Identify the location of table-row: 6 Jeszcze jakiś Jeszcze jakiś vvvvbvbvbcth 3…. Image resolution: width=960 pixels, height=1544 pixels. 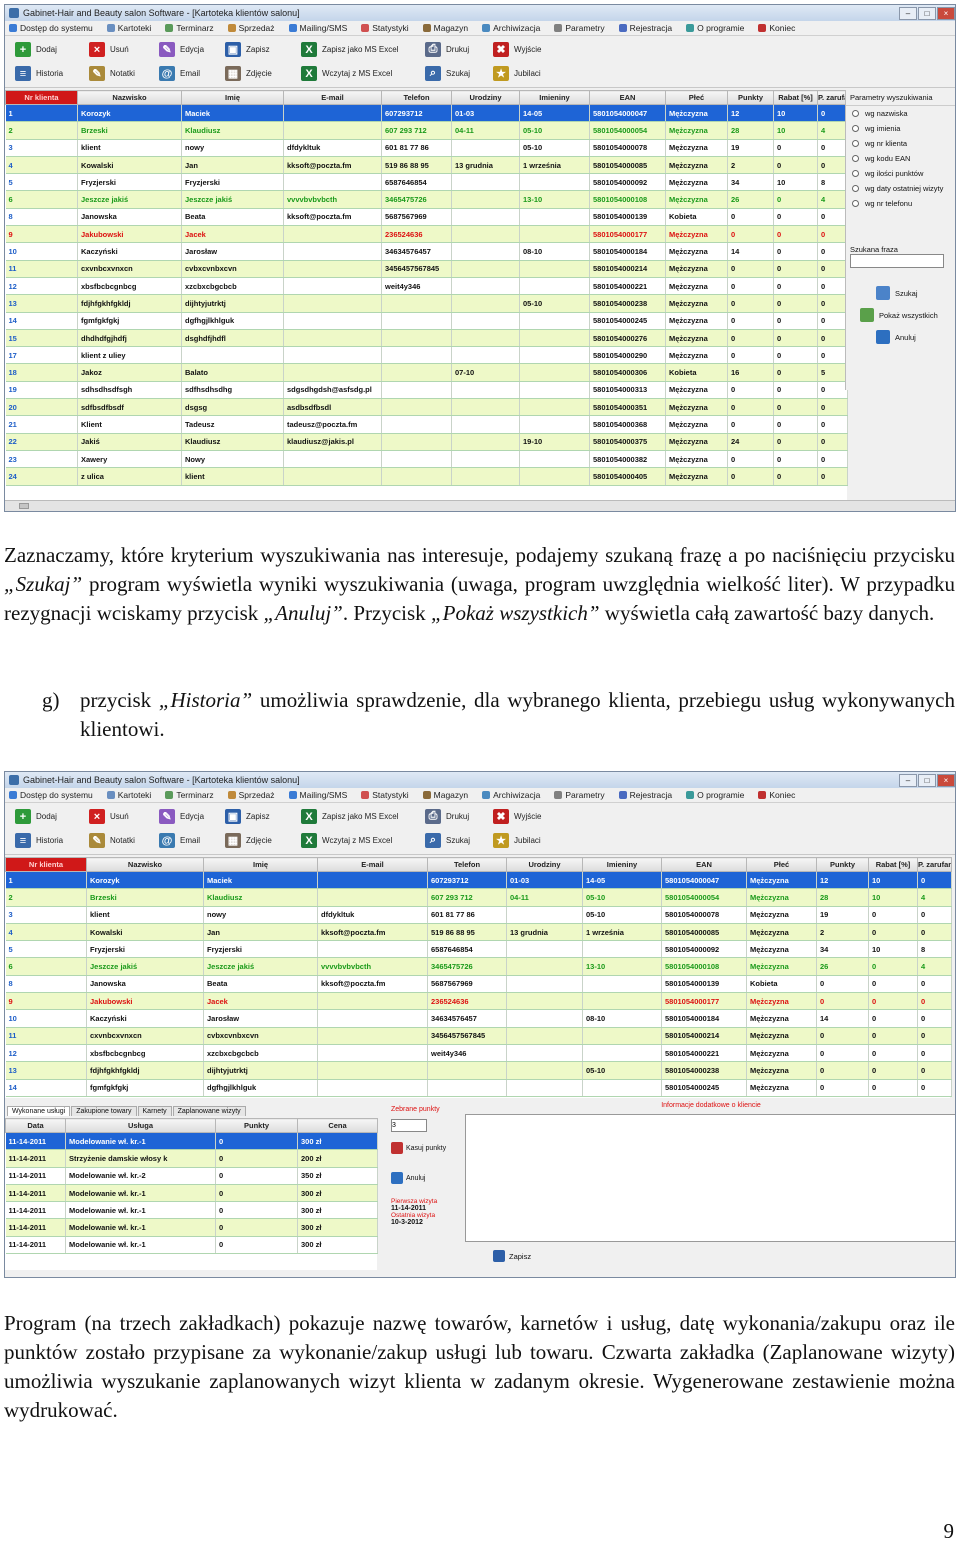
(426, 199).